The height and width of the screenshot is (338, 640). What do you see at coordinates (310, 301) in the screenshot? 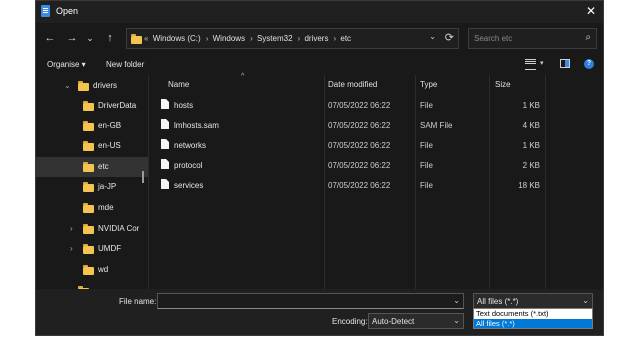
I see `file-name-field: ⌄` at bounding box center [310, 301].